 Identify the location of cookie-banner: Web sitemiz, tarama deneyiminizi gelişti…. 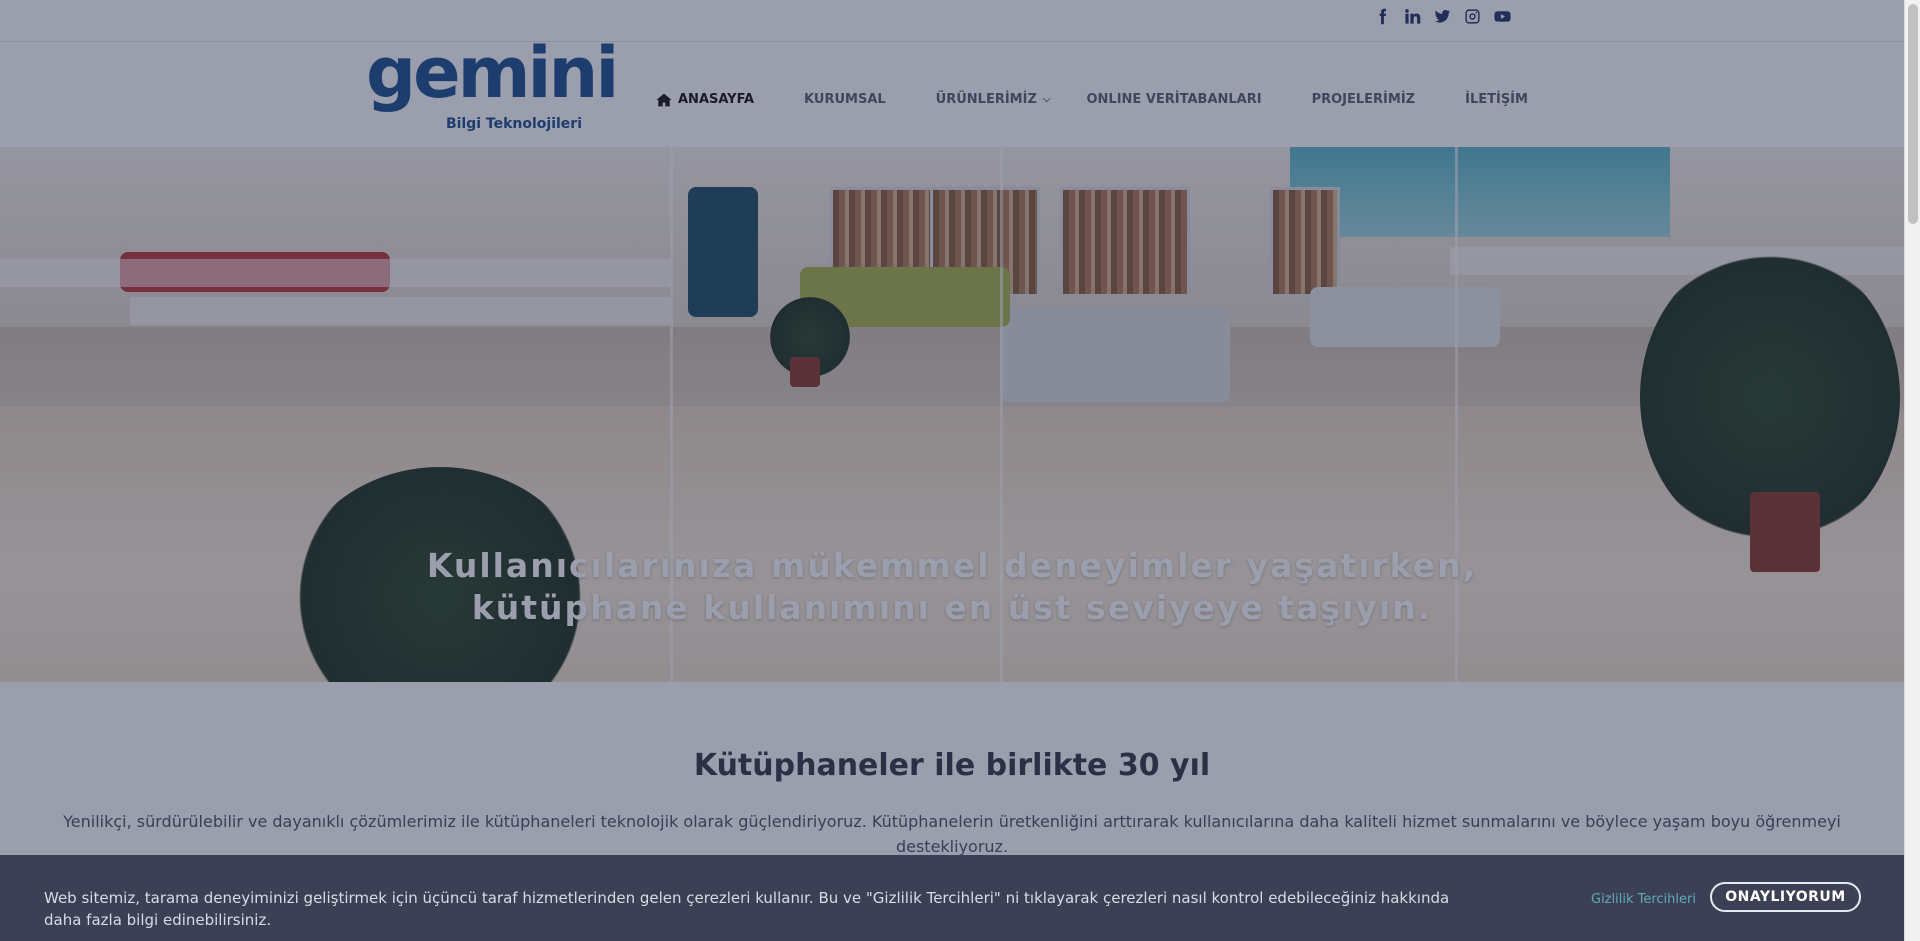
(952, 898).